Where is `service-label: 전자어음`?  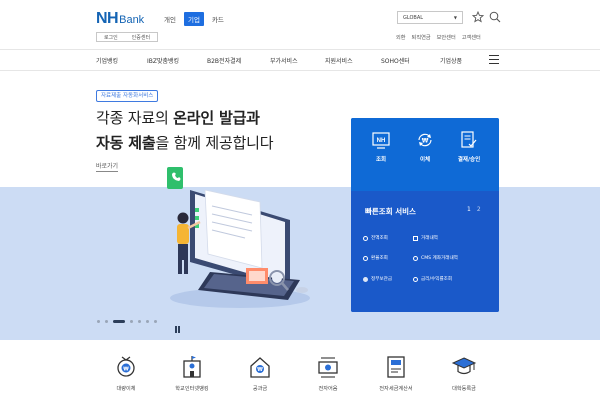
service-label: 전자어음 is located at coordinates (328, 389).